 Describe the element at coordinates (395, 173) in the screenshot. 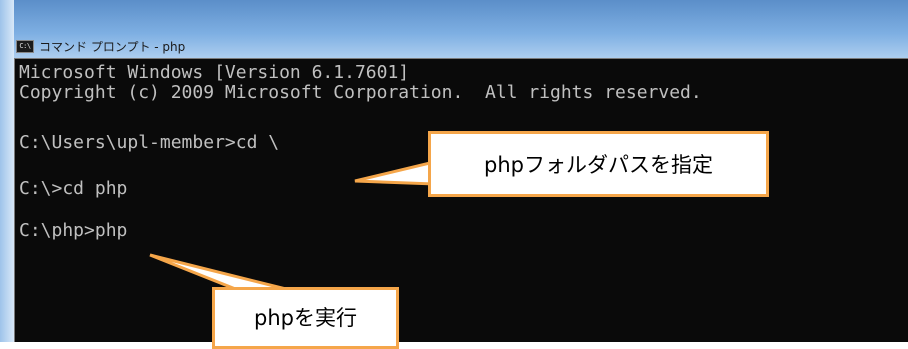

I see `callout-pointer-path` at that location.